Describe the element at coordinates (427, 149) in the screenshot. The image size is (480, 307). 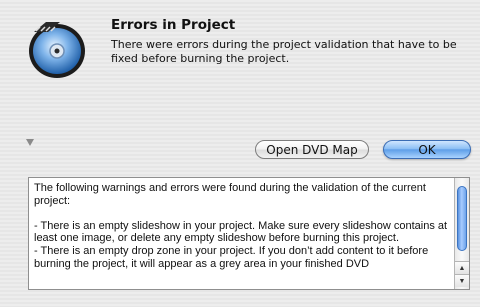
I see `ok-button: OK` at that location.